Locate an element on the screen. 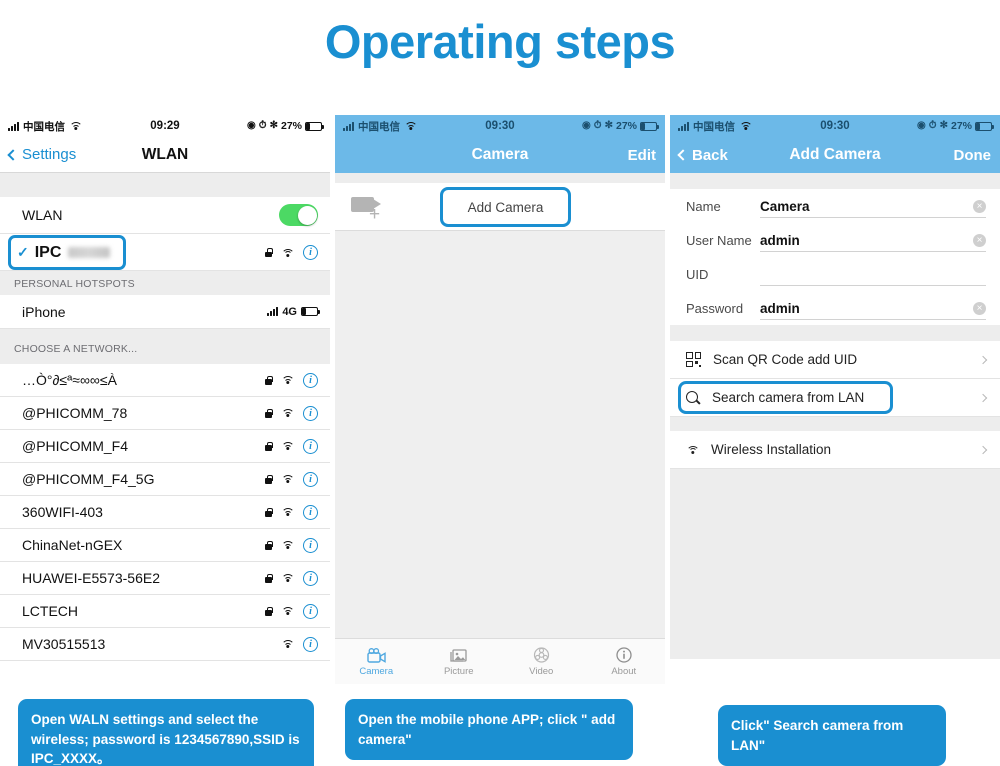 The width and height of the screenshot is (1000, 766). add-camera-bar: + Add Camera is located at coordinates (500, 207).